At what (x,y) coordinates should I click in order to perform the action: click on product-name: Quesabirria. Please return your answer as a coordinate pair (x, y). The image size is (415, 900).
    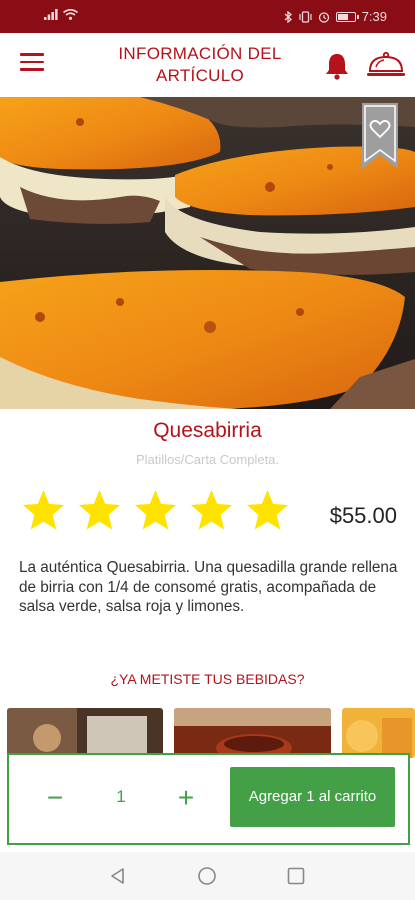
    Looking at the image, I should click on (207, 430).